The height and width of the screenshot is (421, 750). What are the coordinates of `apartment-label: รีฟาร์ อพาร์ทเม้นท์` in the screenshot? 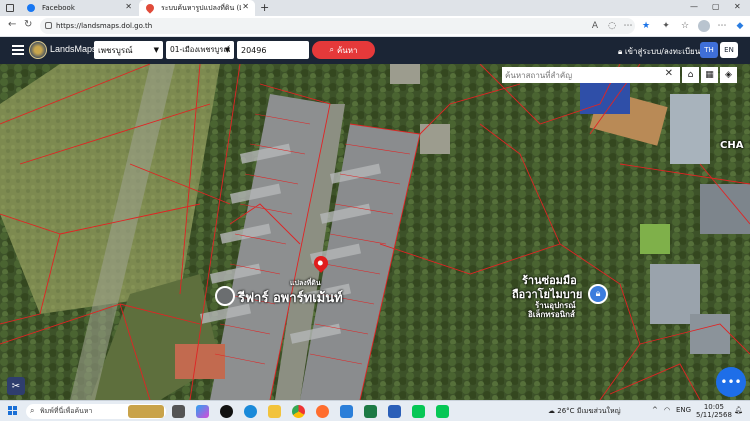 It's located at (290, 298).